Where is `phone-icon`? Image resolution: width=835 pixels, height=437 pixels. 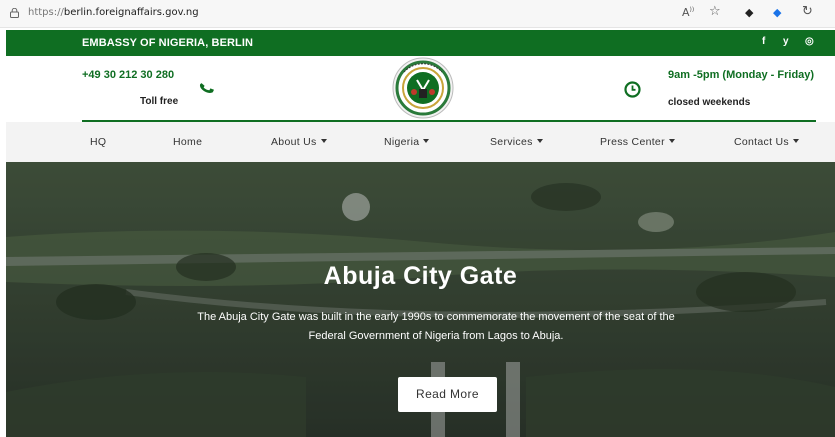 phone-icon is located at coordinates (207, 88).